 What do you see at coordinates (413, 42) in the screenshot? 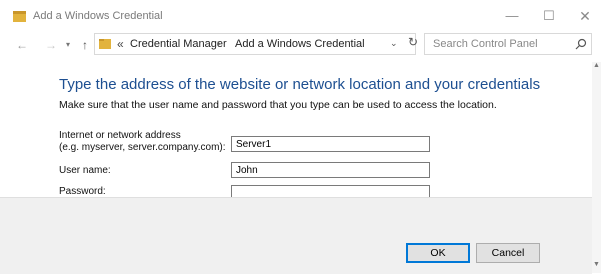
I see `refresh-icon: ↻` at bounding box center [413, 42].